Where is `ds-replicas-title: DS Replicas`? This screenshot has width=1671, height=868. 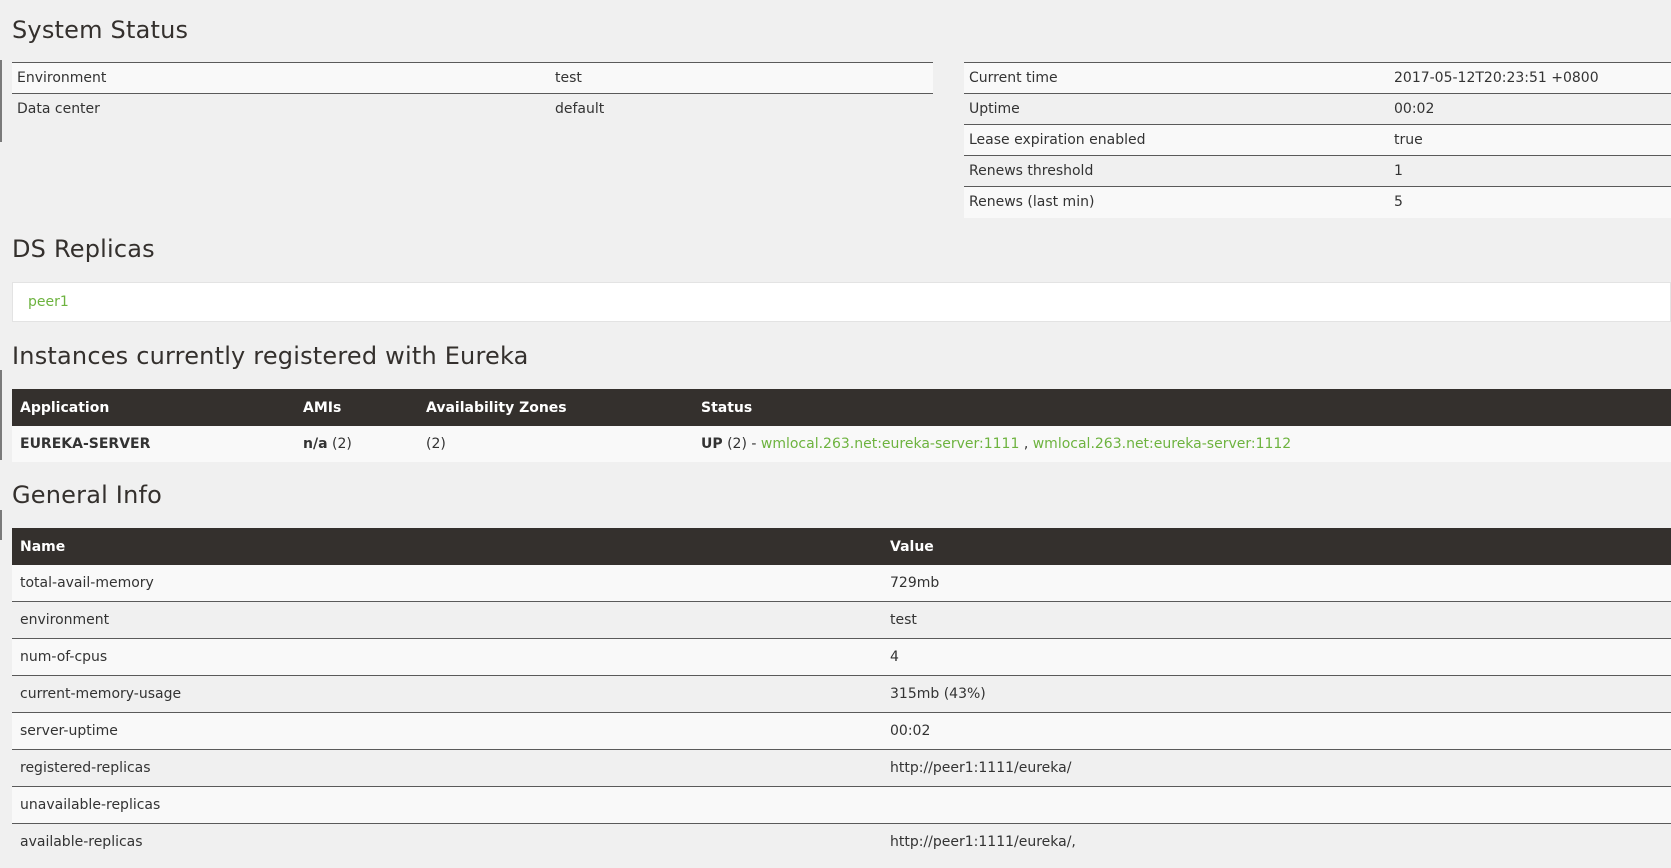
ds-replicas-title: DS Replicas is located at coordinates (83, 249).